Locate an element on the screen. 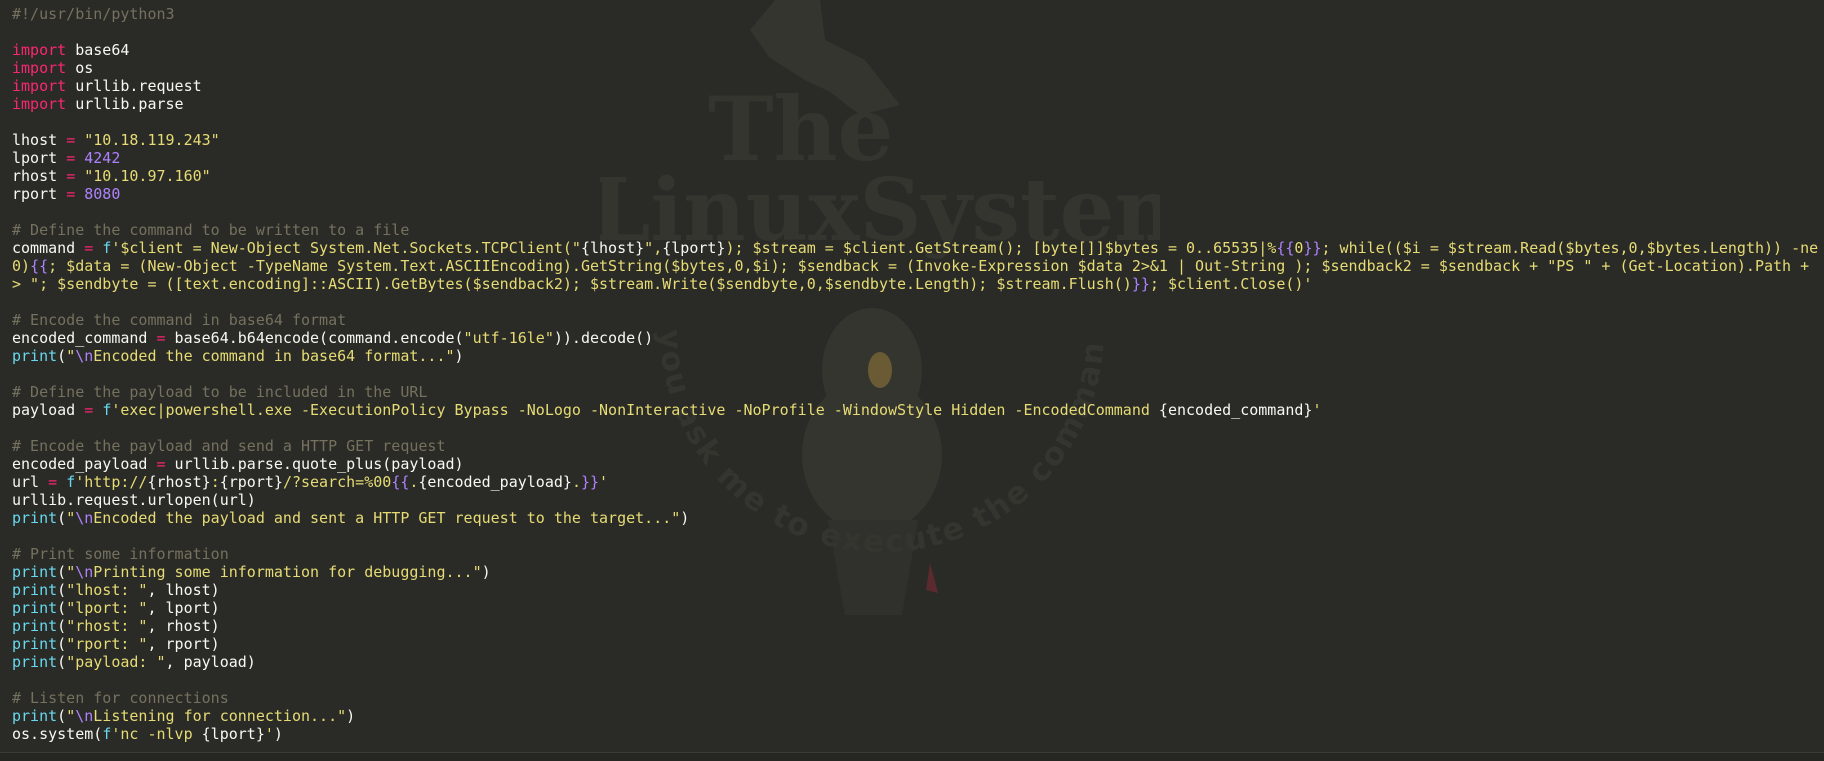  code-line: import urllib.parse is located at coordinates (915, 104).